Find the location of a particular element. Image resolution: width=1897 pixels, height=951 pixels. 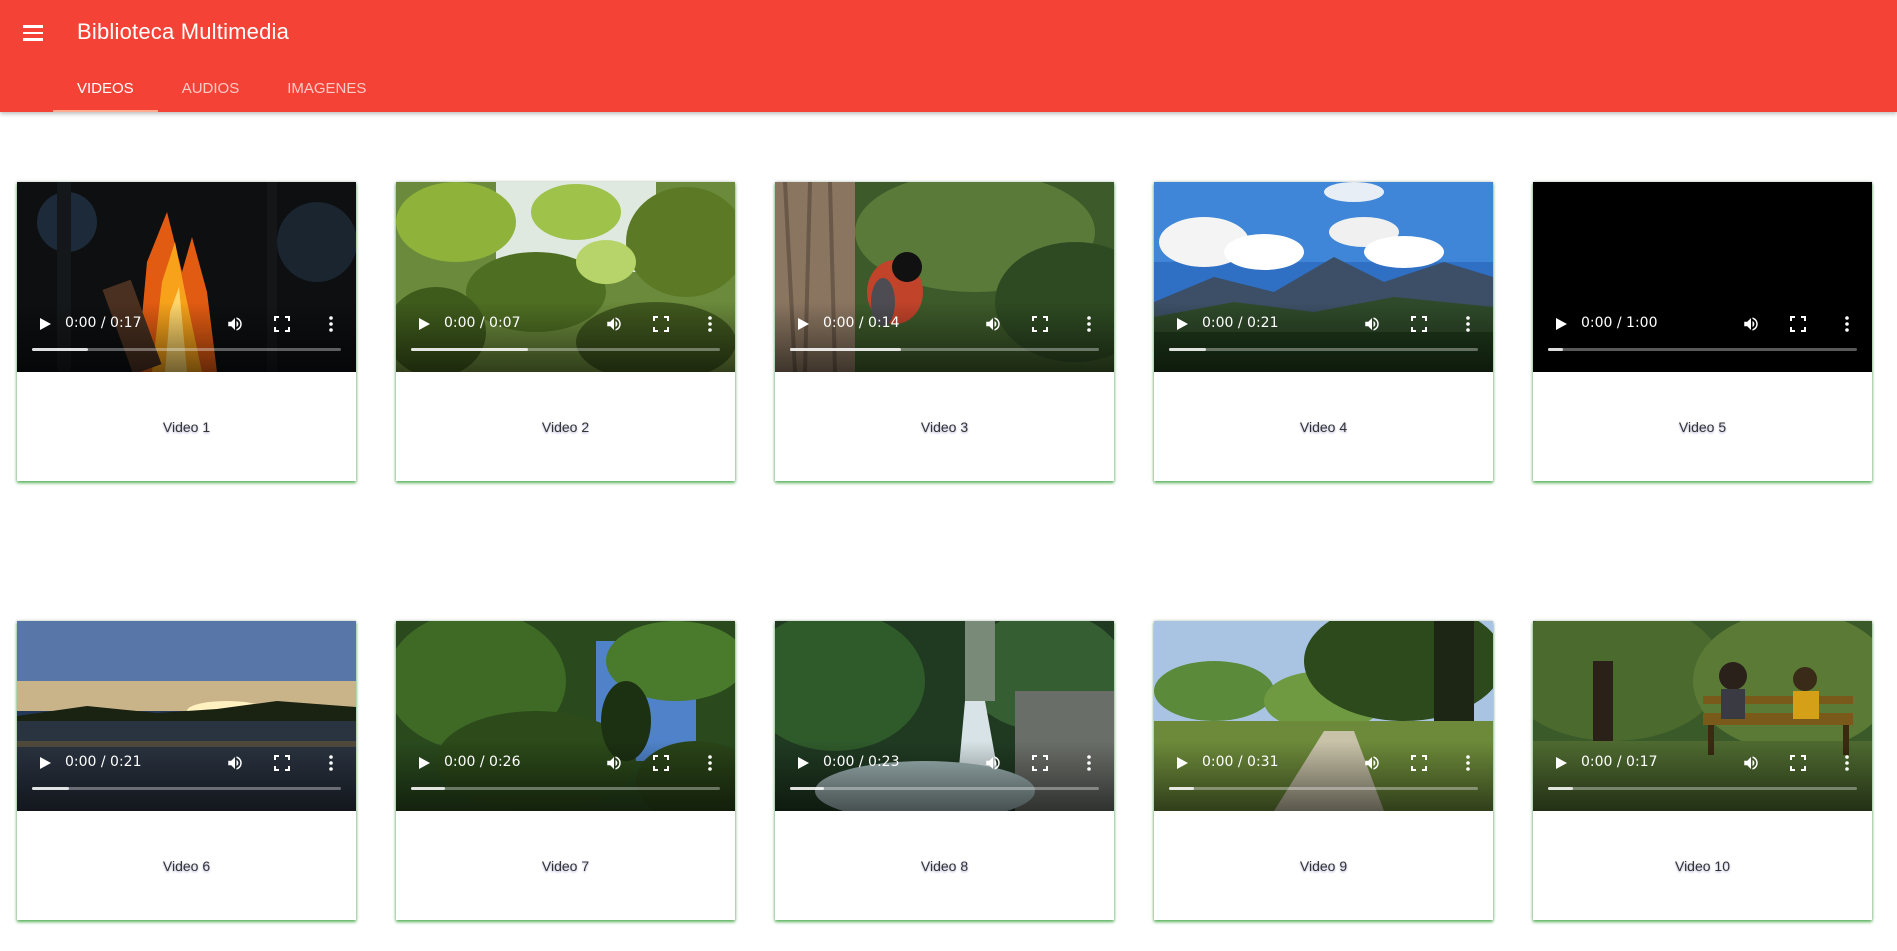

video-card: 0:00 / 0:21 Video 4 is located at coordinates (1323, 331).